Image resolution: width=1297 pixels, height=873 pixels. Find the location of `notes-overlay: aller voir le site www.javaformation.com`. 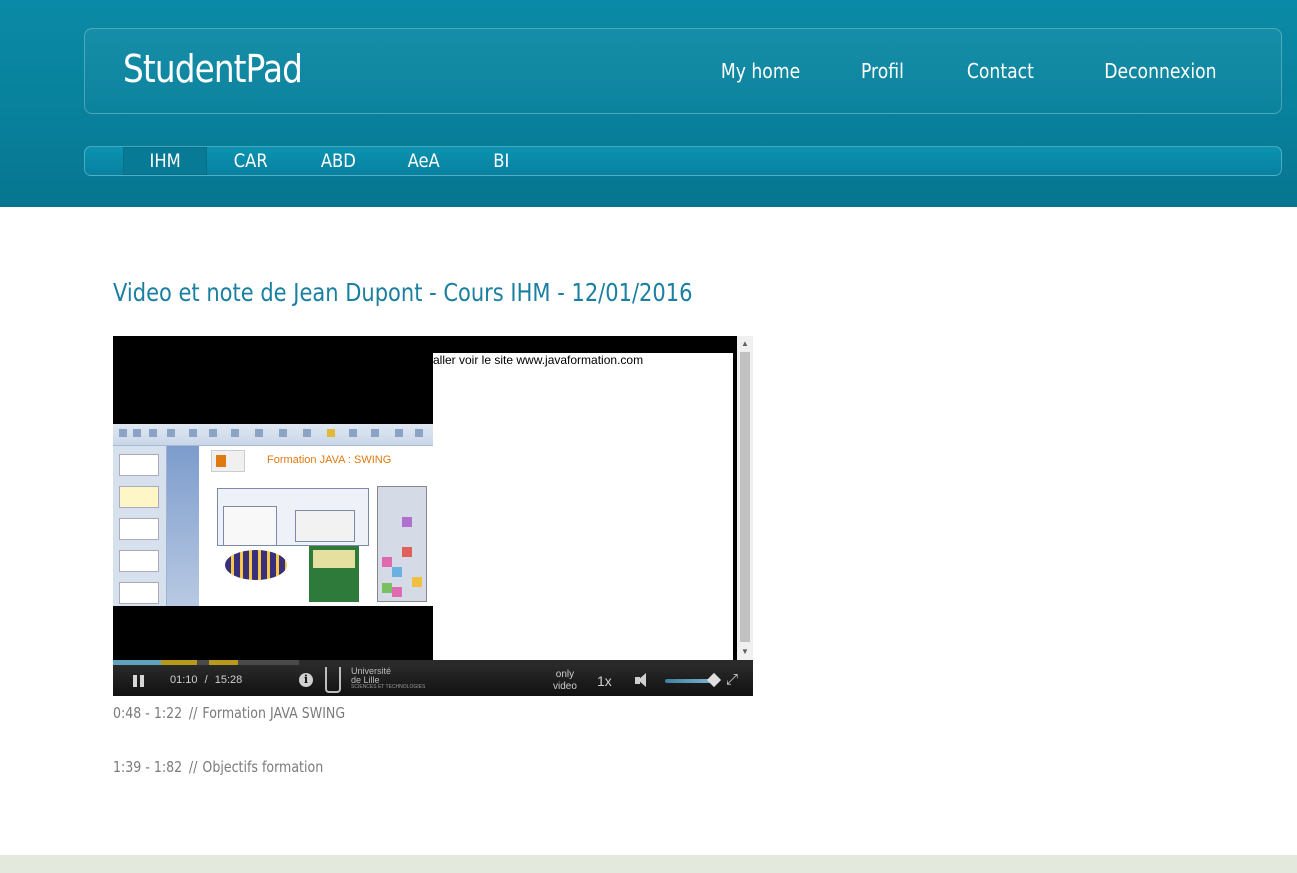

notes-overlay: aller voir le site www.javaformation.com is located at coordinates (583, 506).